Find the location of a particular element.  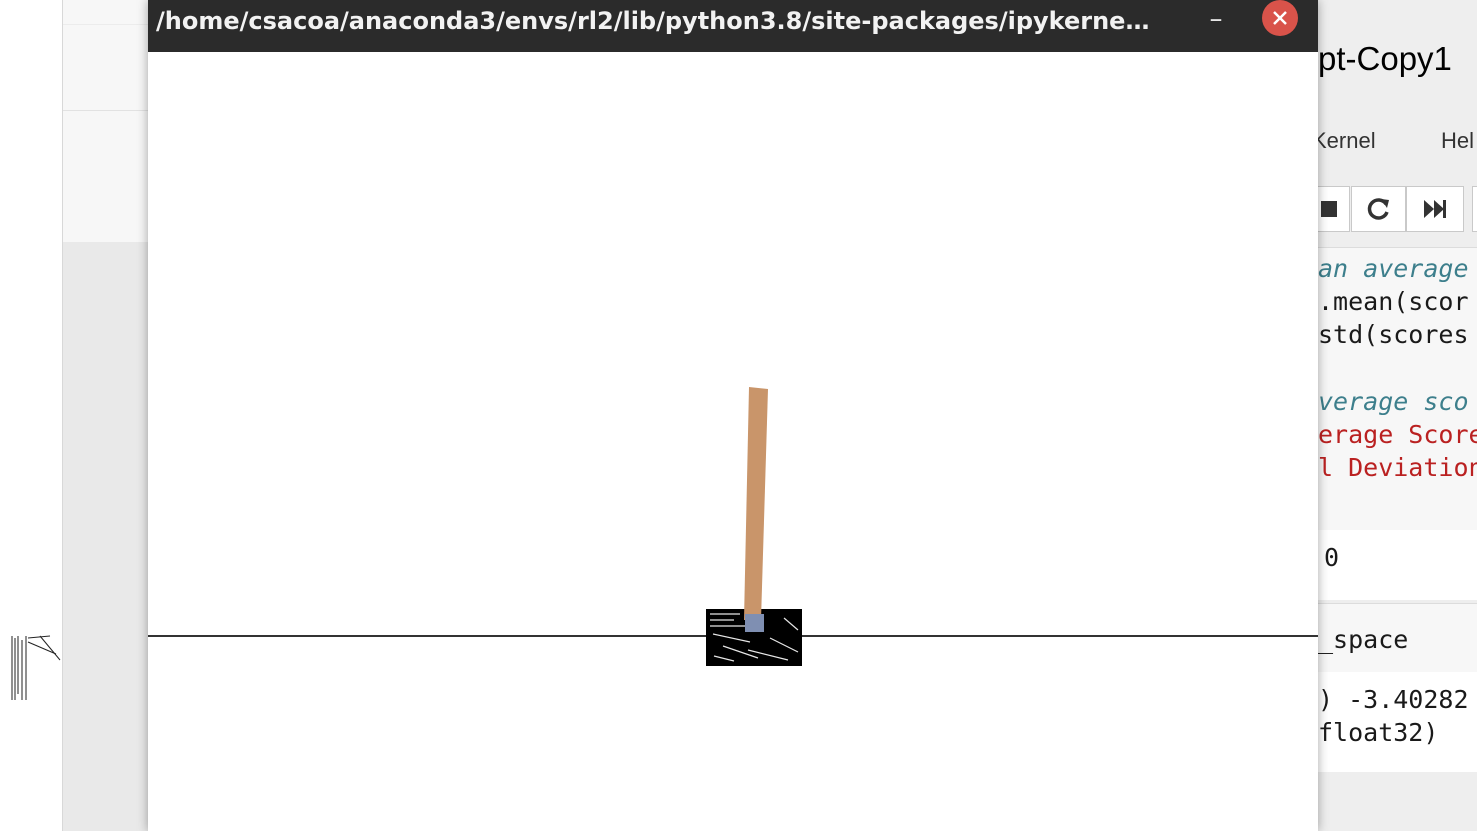

interrupt-kernel-button is located at coordinates (1334, 209).